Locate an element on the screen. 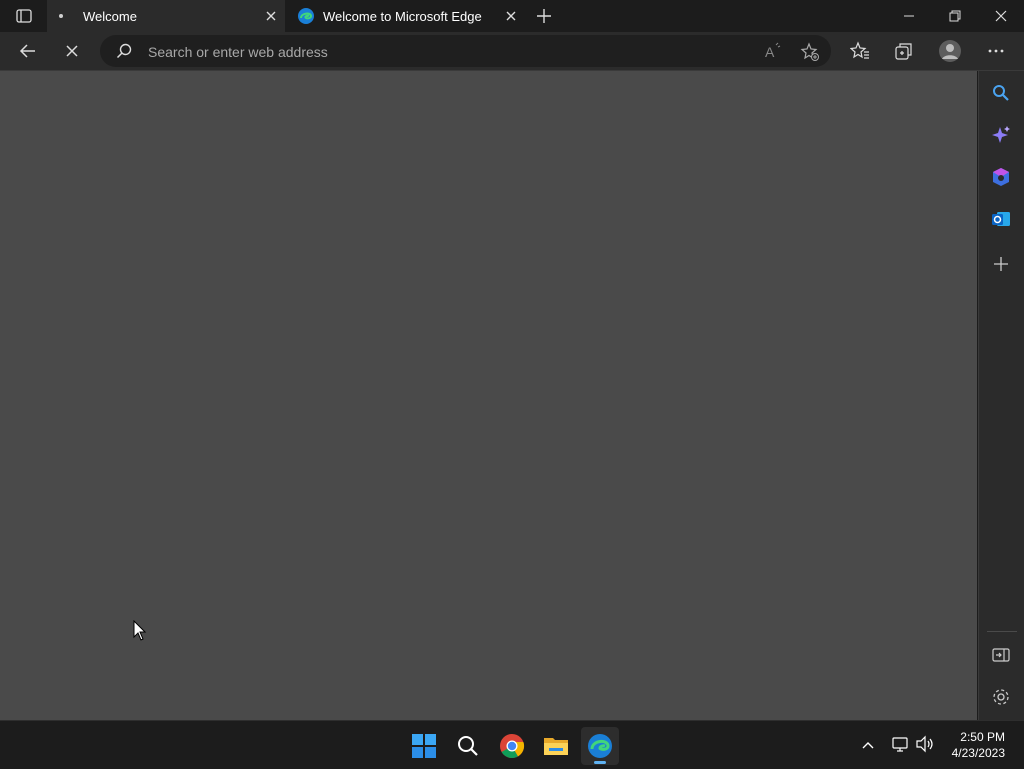 The width and height of the screenshot is (1024, 769). close-window-button is located at coordinates (1001, 16).